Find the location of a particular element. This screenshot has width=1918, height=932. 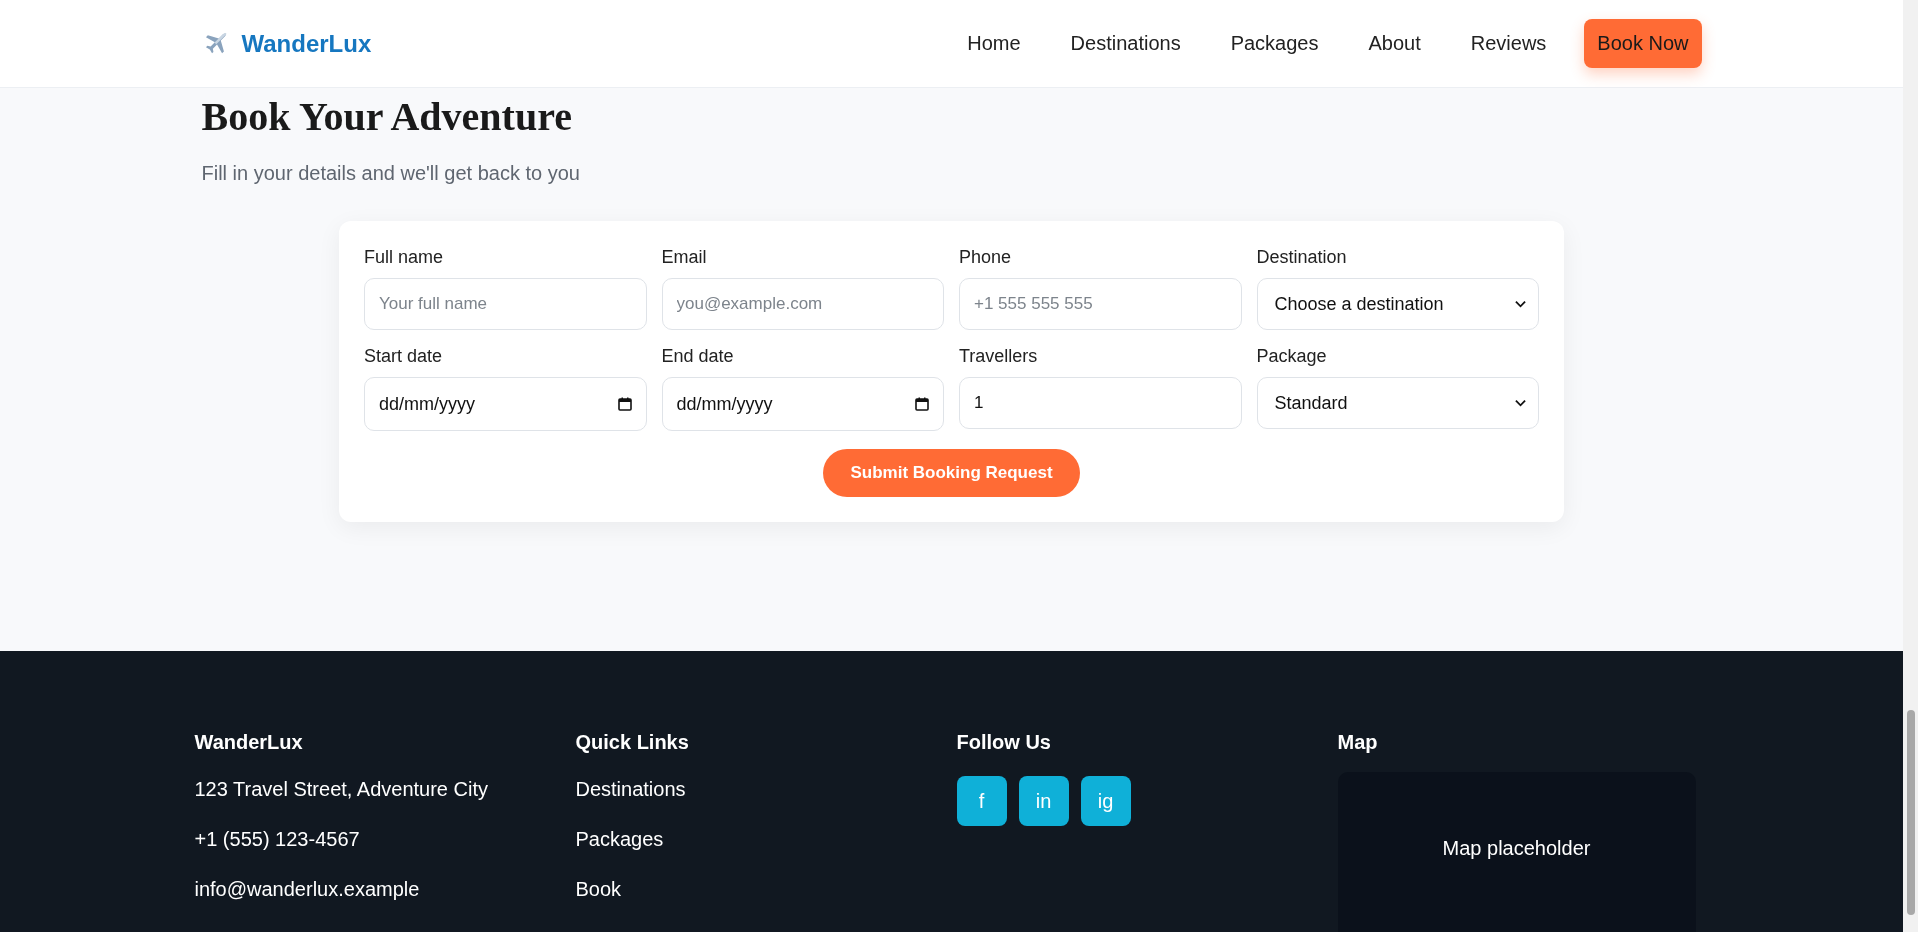

input-field: 1 is located at coordinates (1100, 403).